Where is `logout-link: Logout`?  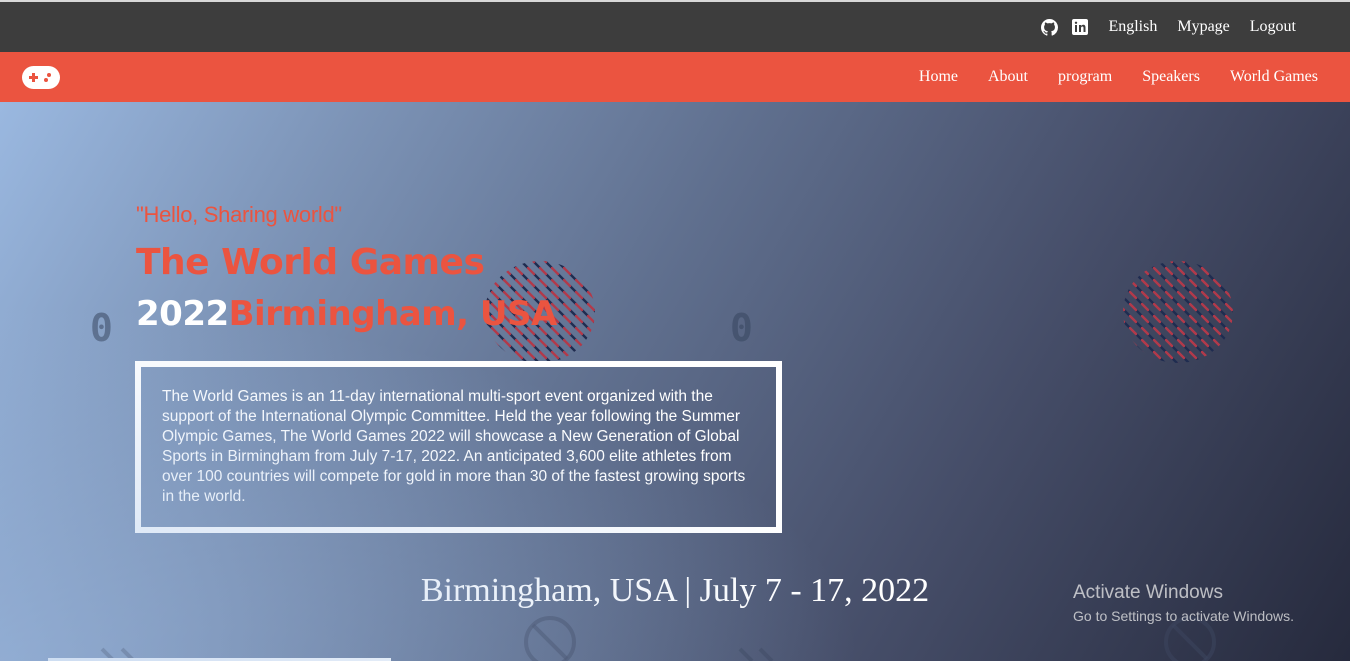
logout-link: Logout is located at coordinates (1273, 27).